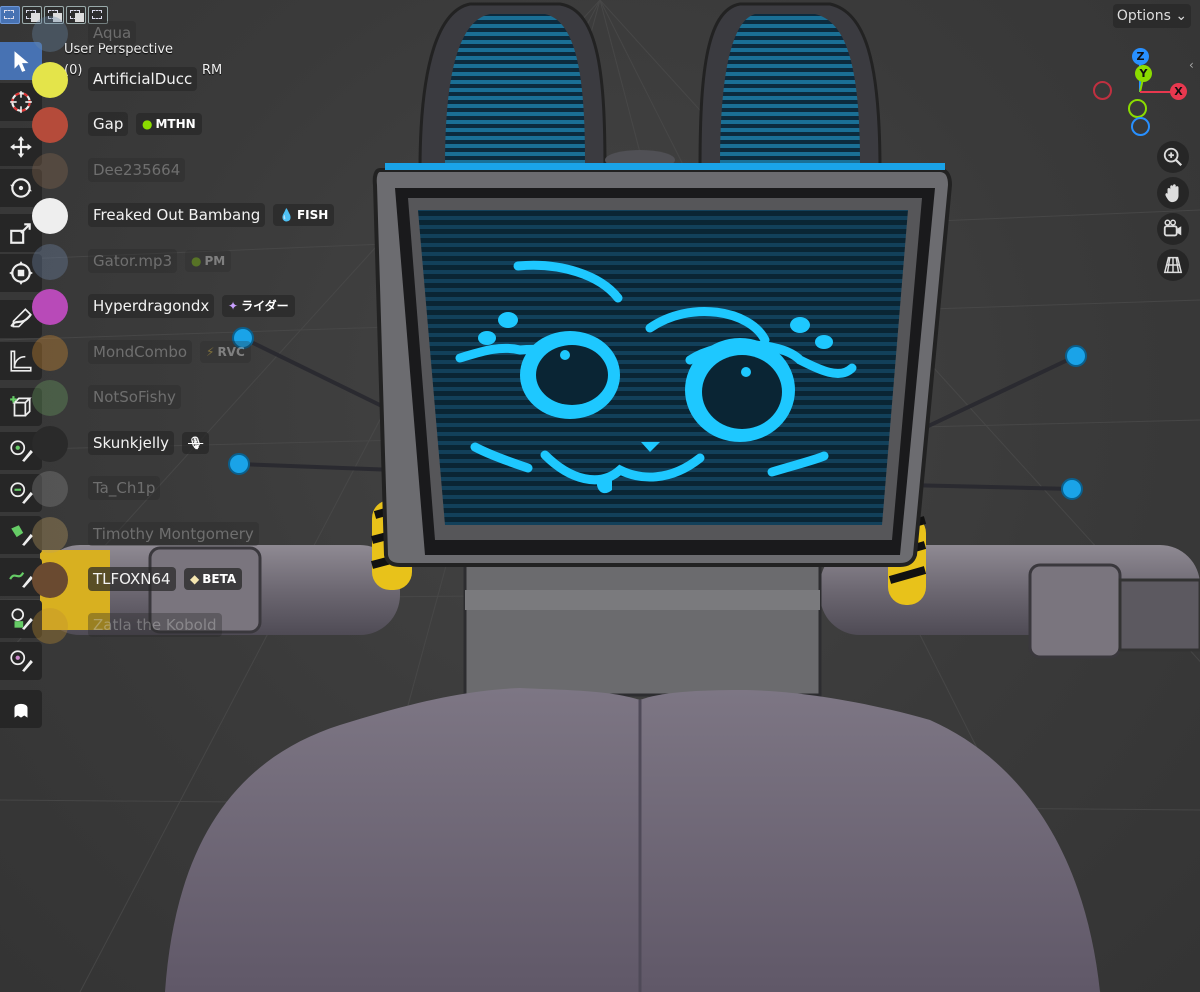 This screenshot has width=1200, height=992. I want to click on participant-row: Zatla the Kobold, so click(190, 625).